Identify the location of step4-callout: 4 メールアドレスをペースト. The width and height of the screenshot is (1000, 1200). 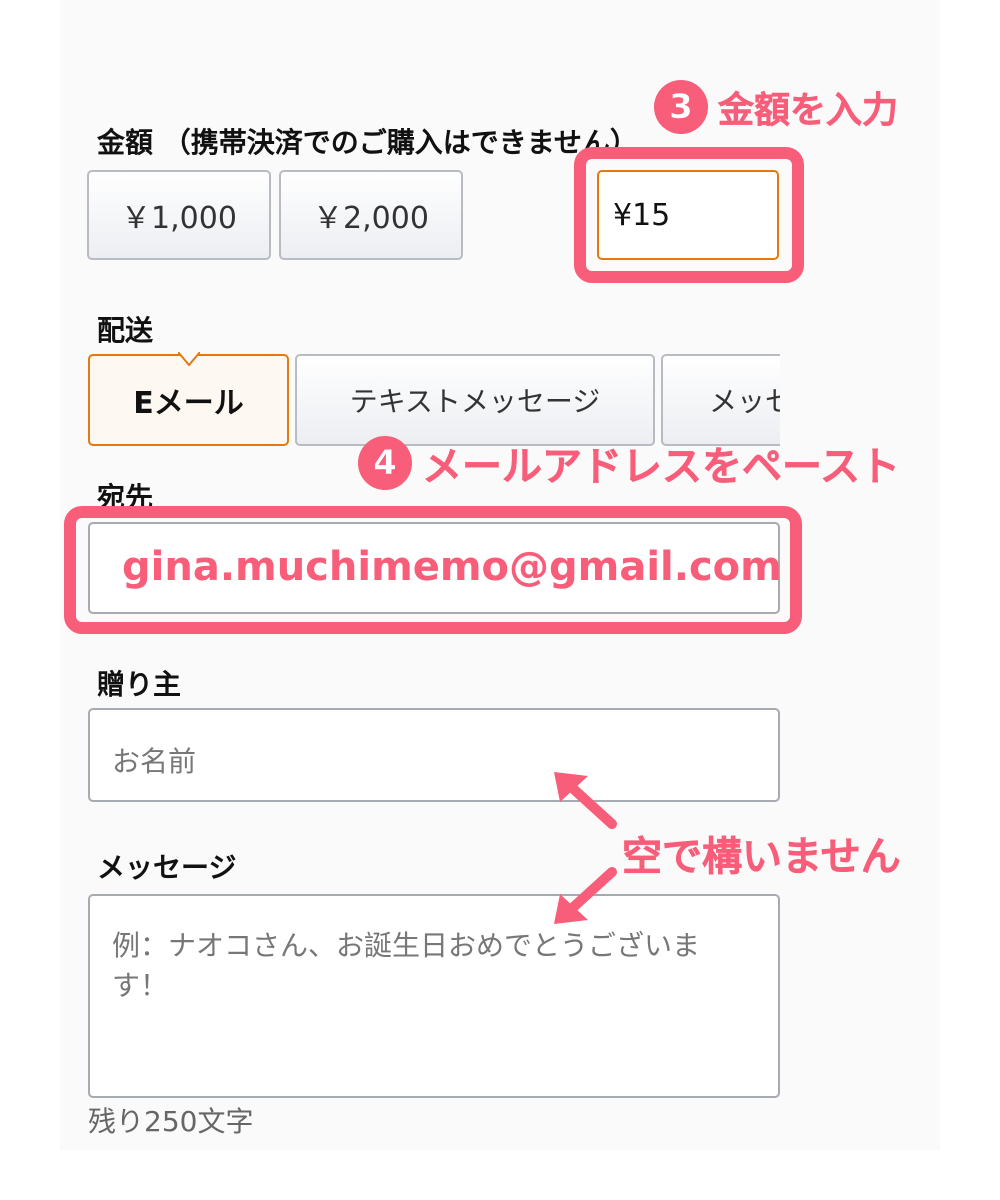
(629, 463).